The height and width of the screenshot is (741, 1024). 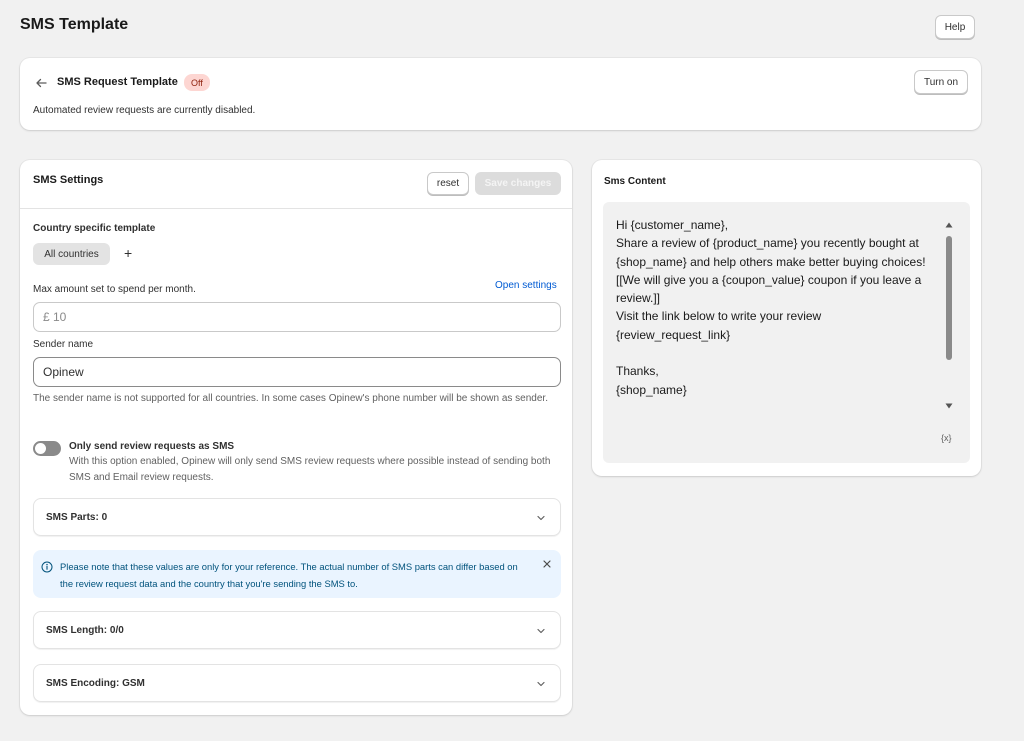 I want to click on sms-parts-accordion: SMS Parts: 0, so click(x=297, y=517).